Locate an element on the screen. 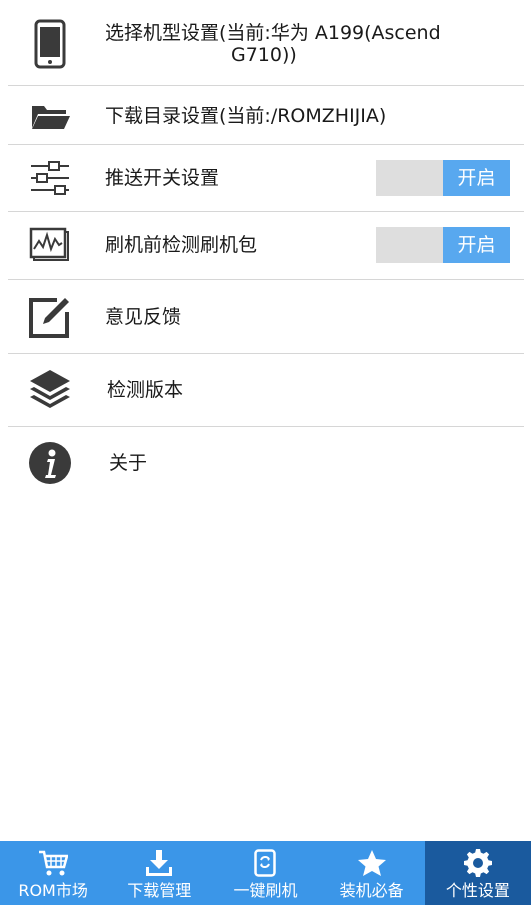  setting-label-push: 推送开关设置 is located at coordinates (162, 178).